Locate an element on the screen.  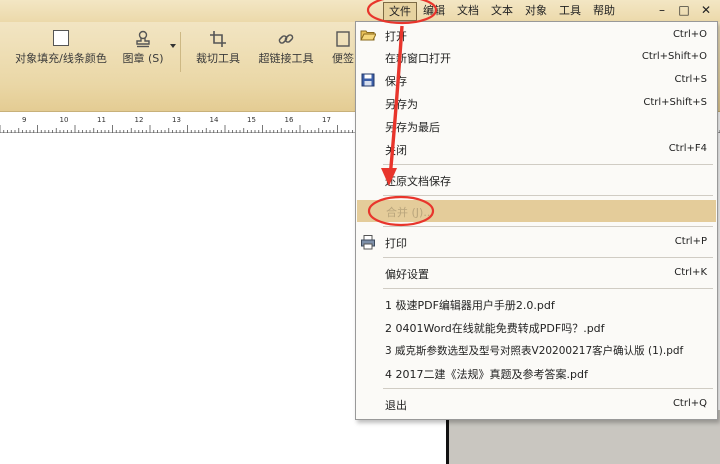
menu-open: 打开 Ctrl+O is located at coordinates (536, 35).